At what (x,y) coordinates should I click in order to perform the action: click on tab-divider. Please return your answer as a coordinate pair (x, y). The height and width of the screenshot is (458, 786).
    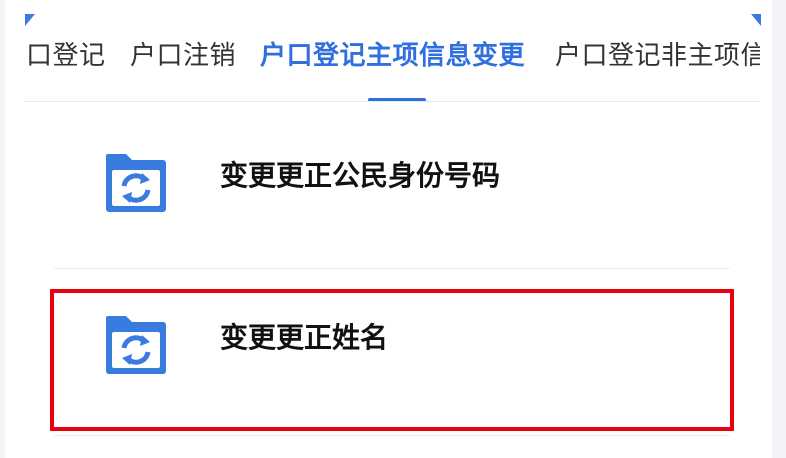
    Looking at the image, I should click on (392, 101).